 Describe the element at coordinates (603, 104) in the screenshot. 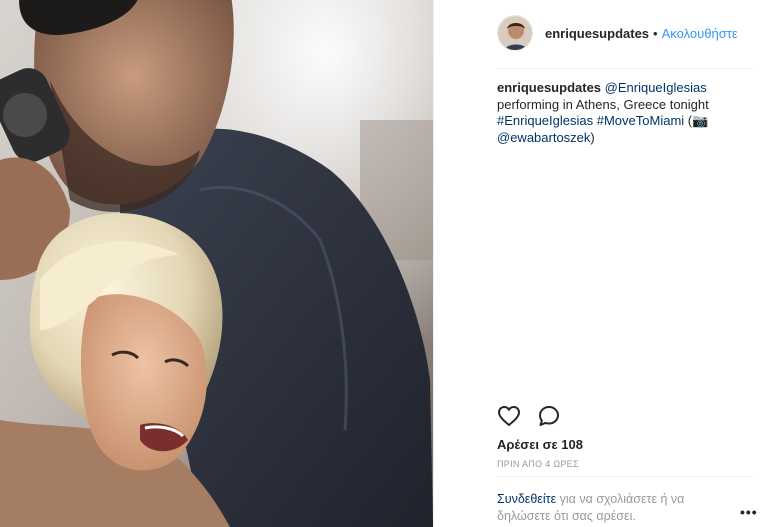

I see `caption-text: performing in Athens, Greece tonight` at that location.